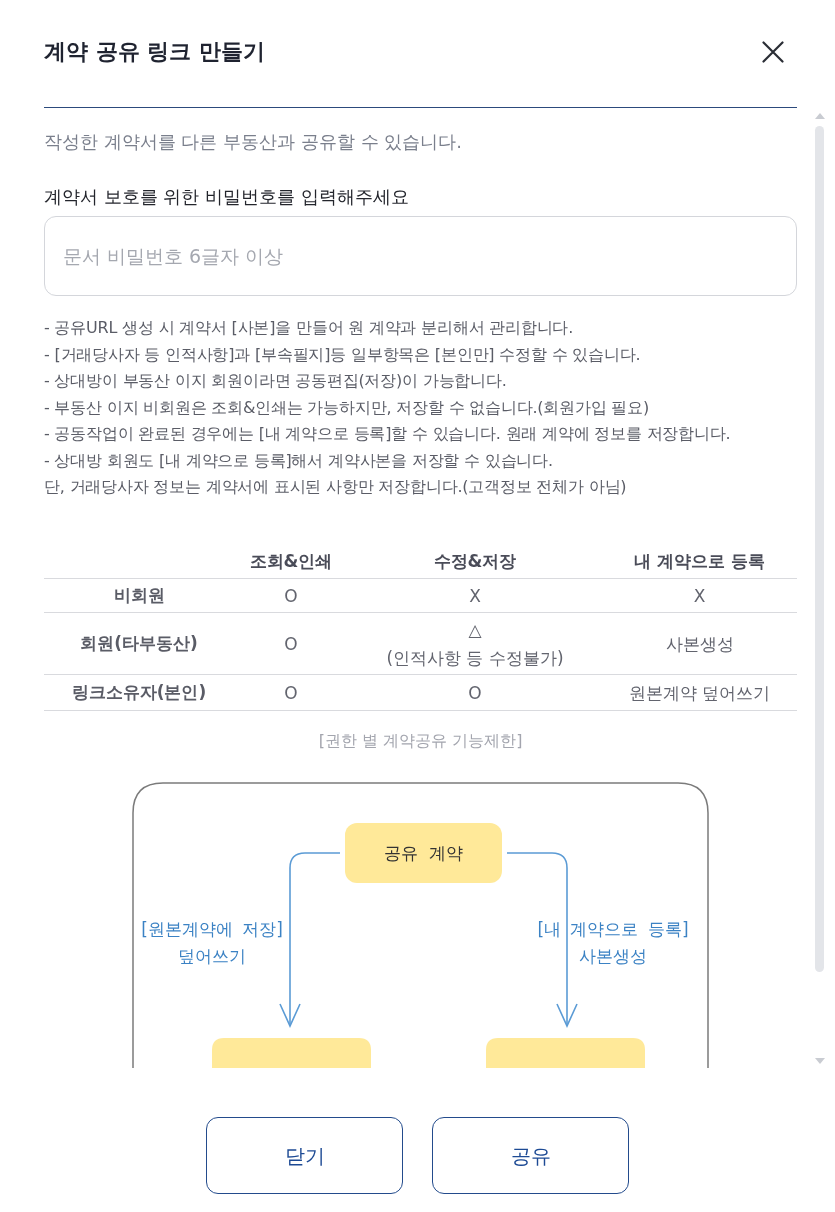 This screenshot has height=1212, width=835. I want to click on row-header: 링크소유자(본인), so click(139, 692).